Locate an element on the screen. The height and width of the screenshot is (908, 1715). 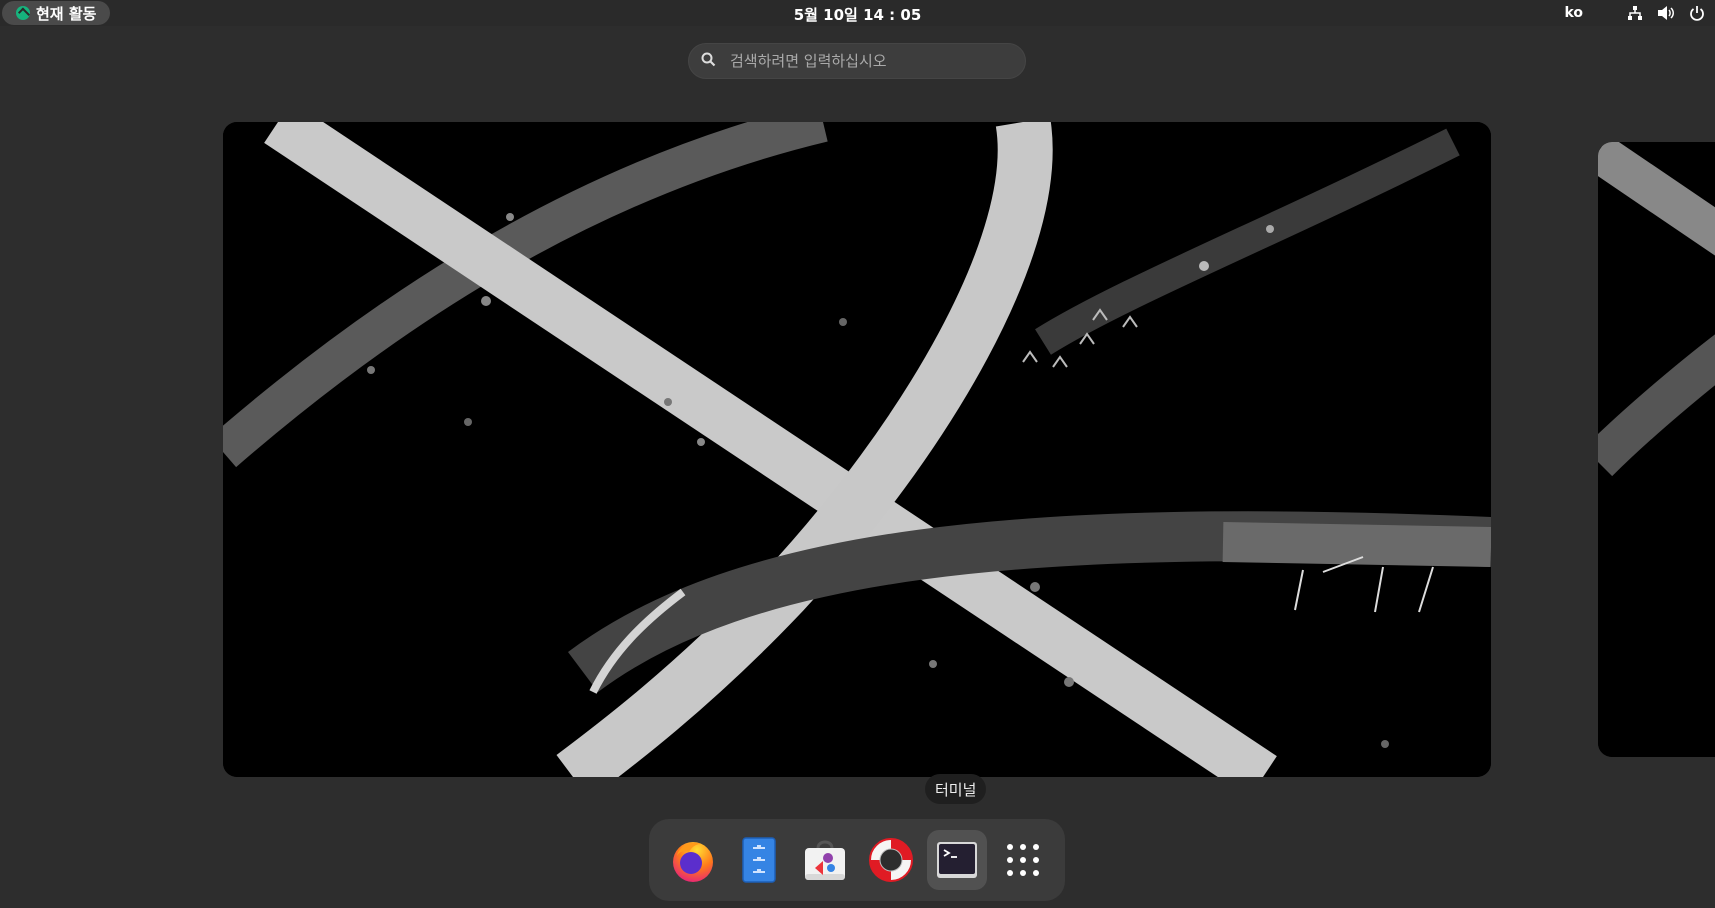
next-workspace-thumbnail is located at coordinates (1656, 449).